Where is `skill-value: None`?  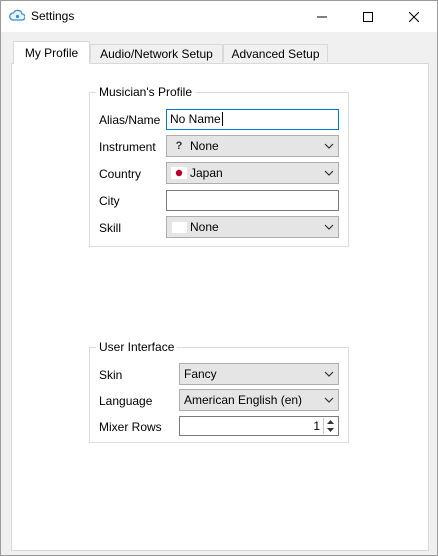 skill-value: None is located at coordinates (204, 227).